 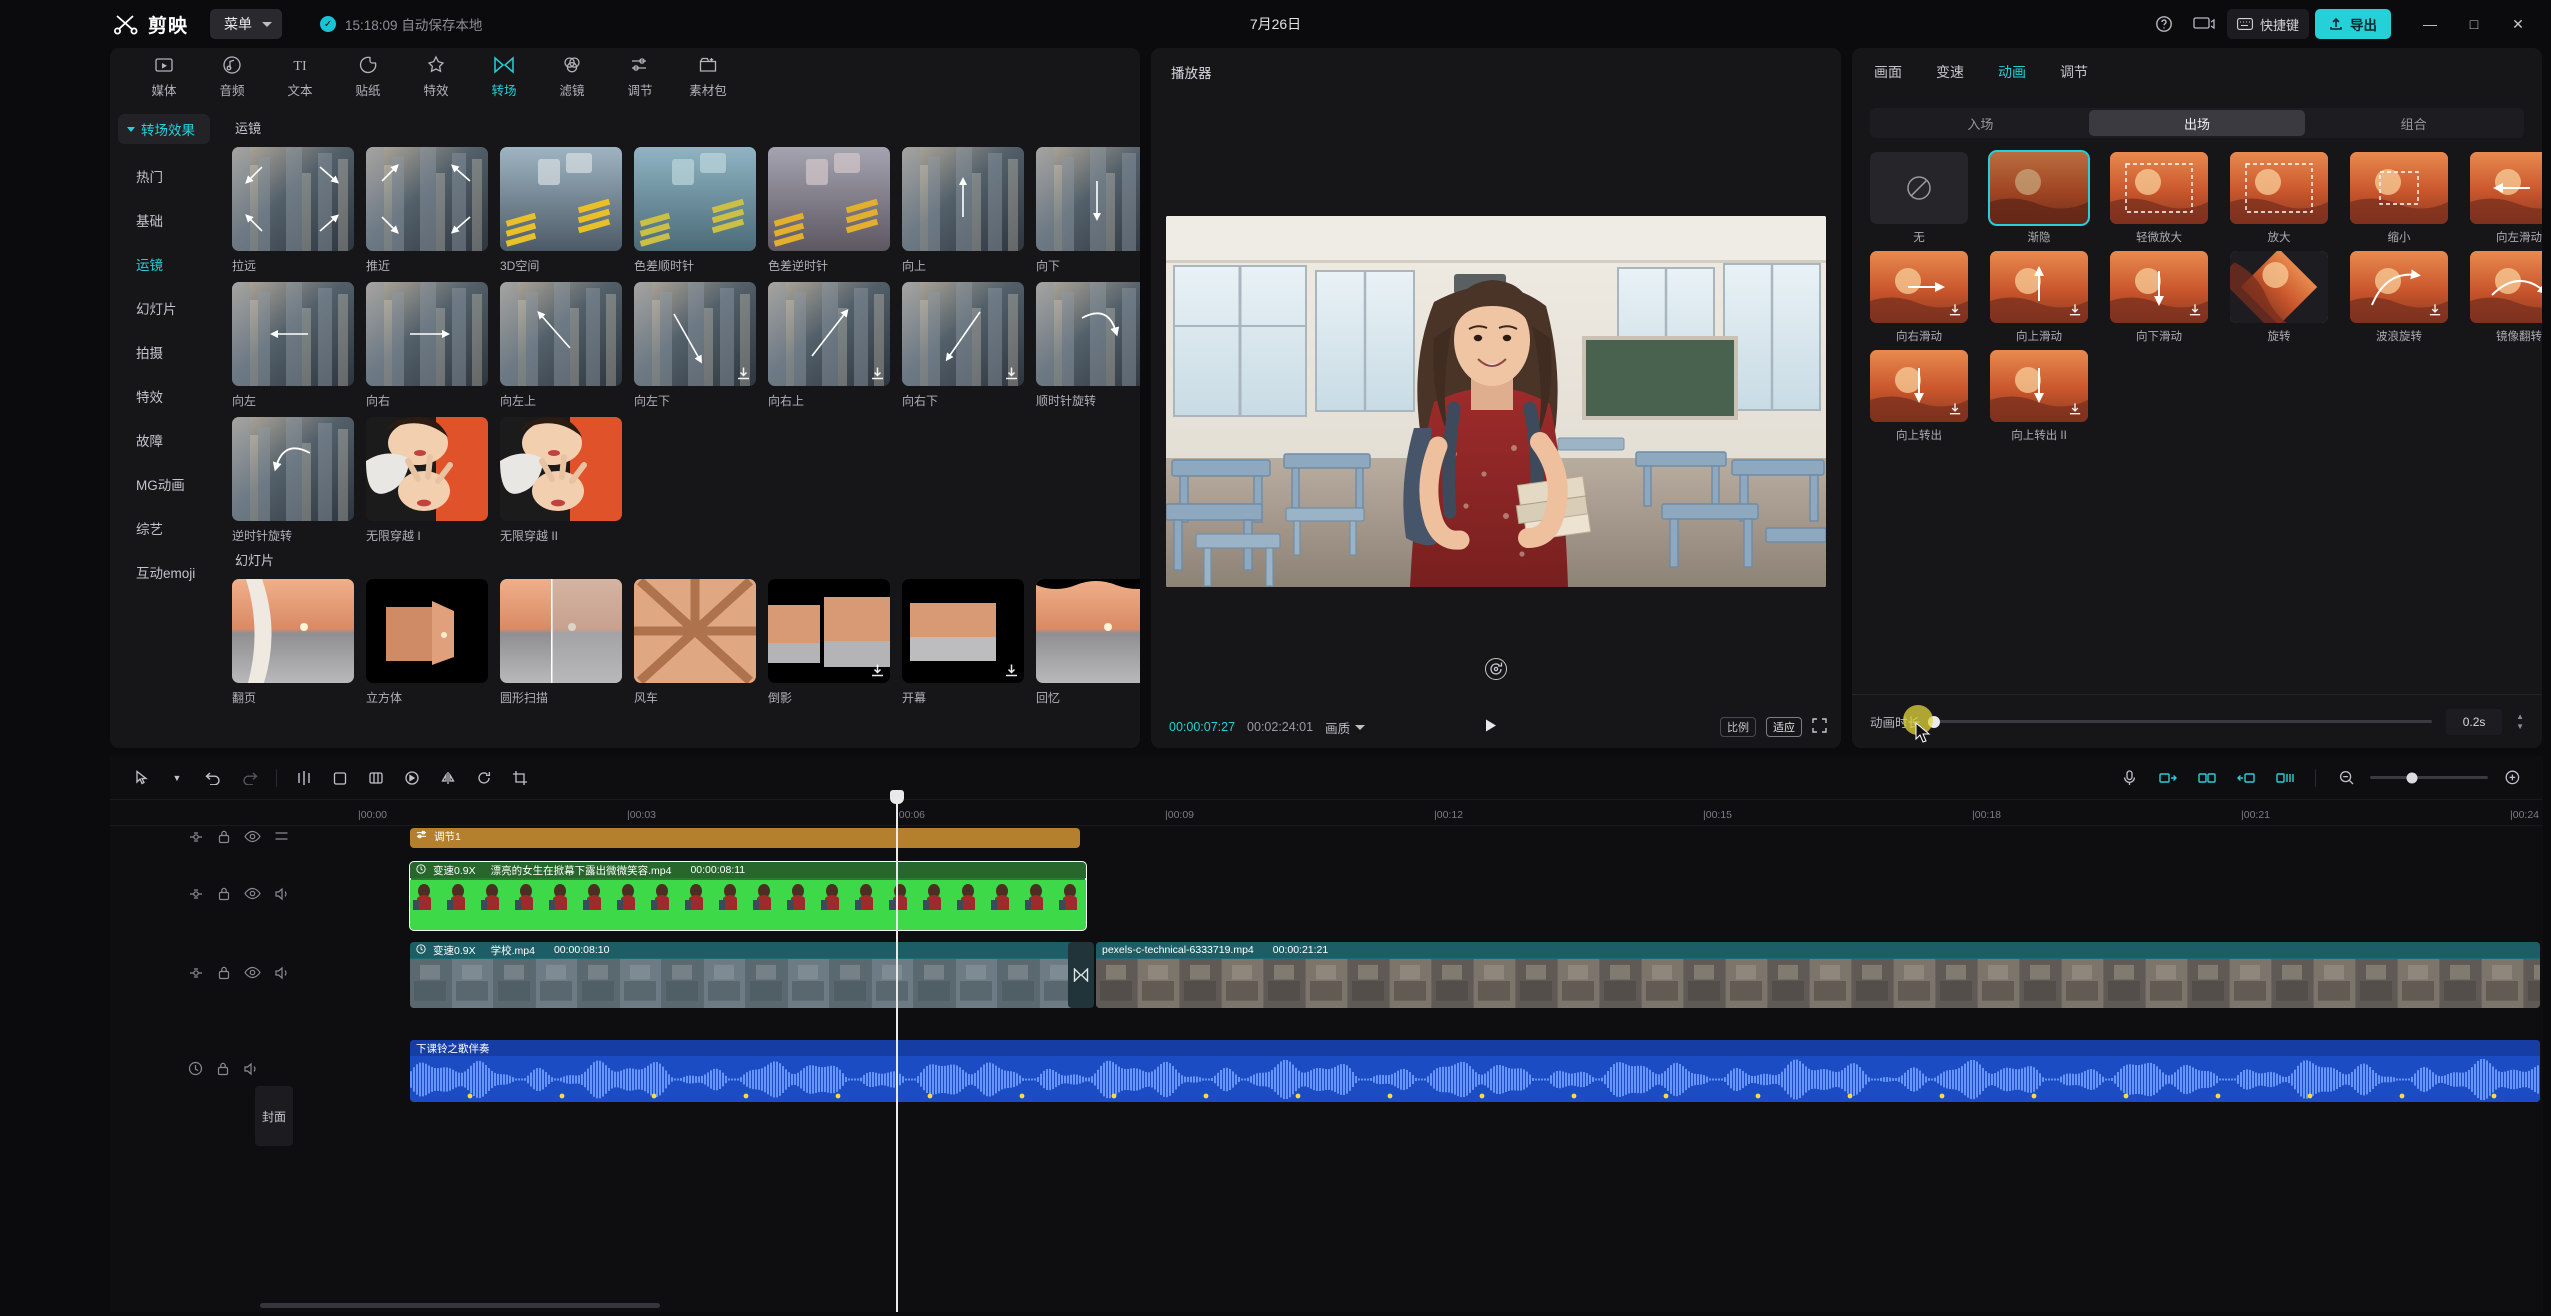 I want to click on quality-select: 画质, so click(x=1345, y=727).